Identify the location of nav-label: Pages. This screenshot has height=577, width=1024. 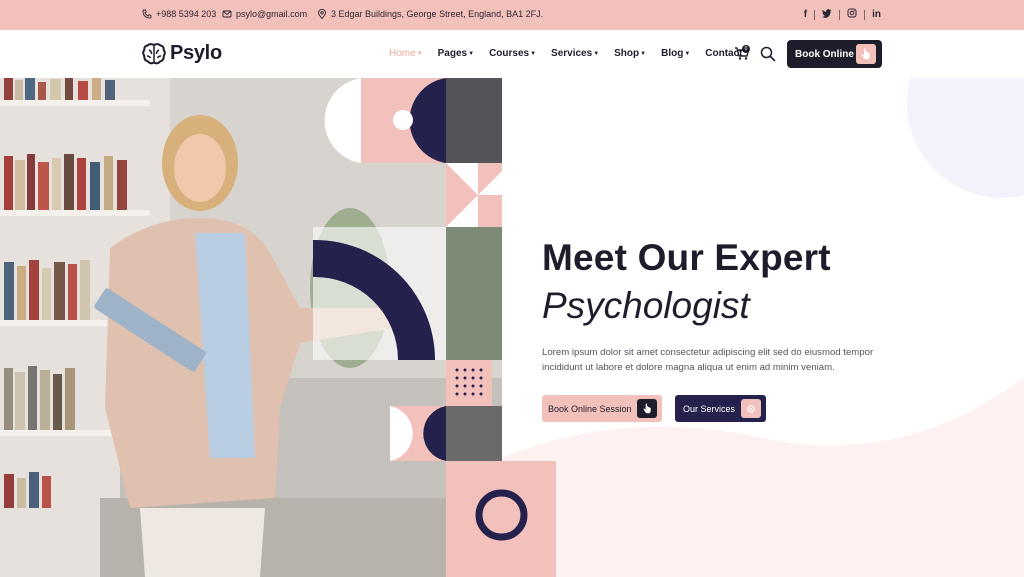
(452, 53).